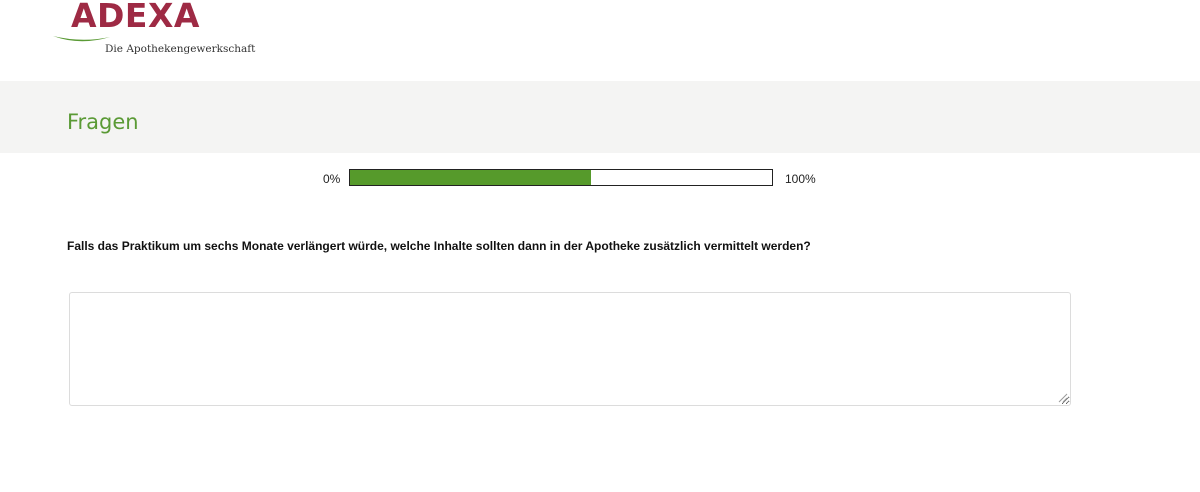  I want to click on progress-indicator: 0% 100%, so click(600, 179).